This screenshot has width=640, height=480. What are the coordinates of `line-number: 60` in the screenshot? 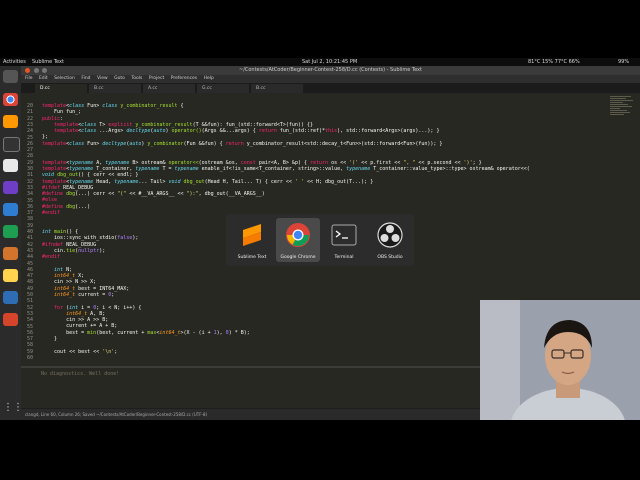 It's located at (29, 358).